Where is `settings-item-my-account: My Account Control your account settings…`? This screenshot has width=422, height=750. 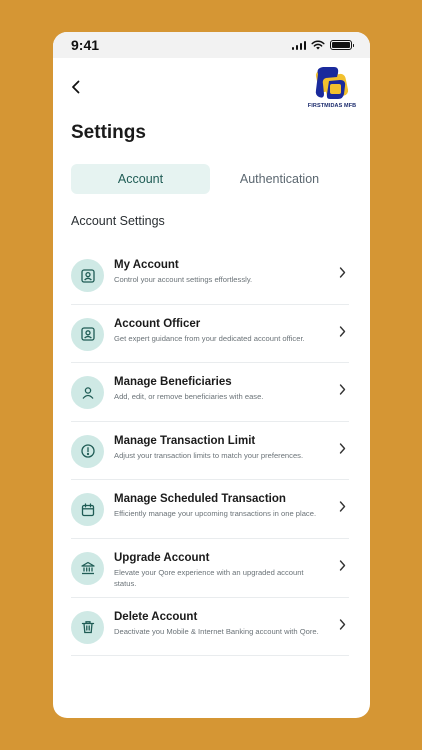
settings-item-my-account: My Account Control your account settings… is located at coordinates (210, 275).